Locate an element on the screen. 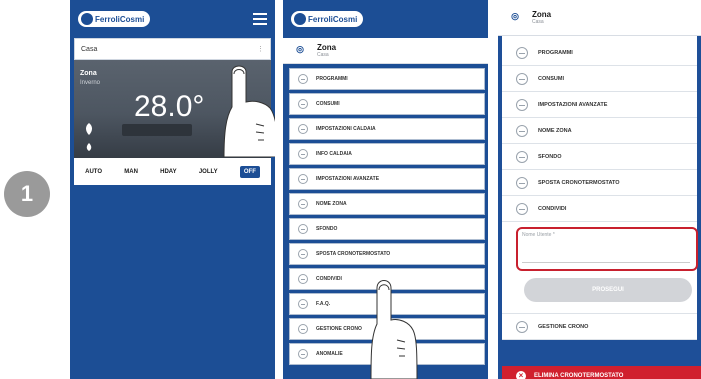  username-label: Nome Utente * is located at coordinates (538, 235).